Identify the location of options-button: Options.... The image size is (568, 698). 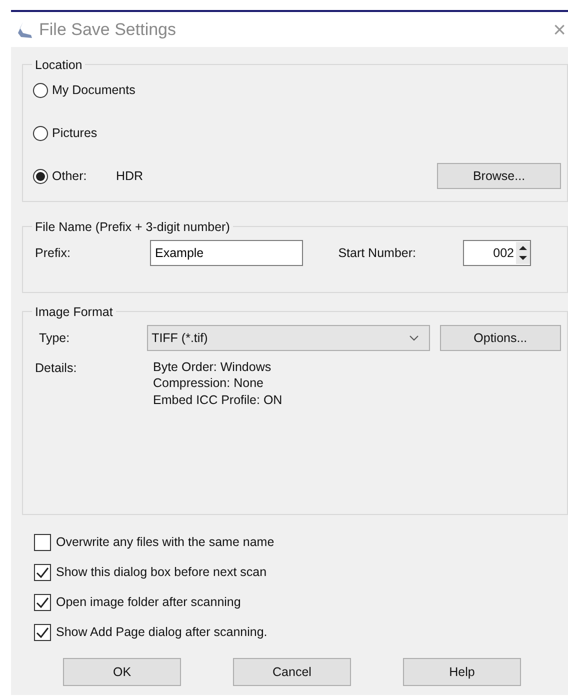
(500, 338).